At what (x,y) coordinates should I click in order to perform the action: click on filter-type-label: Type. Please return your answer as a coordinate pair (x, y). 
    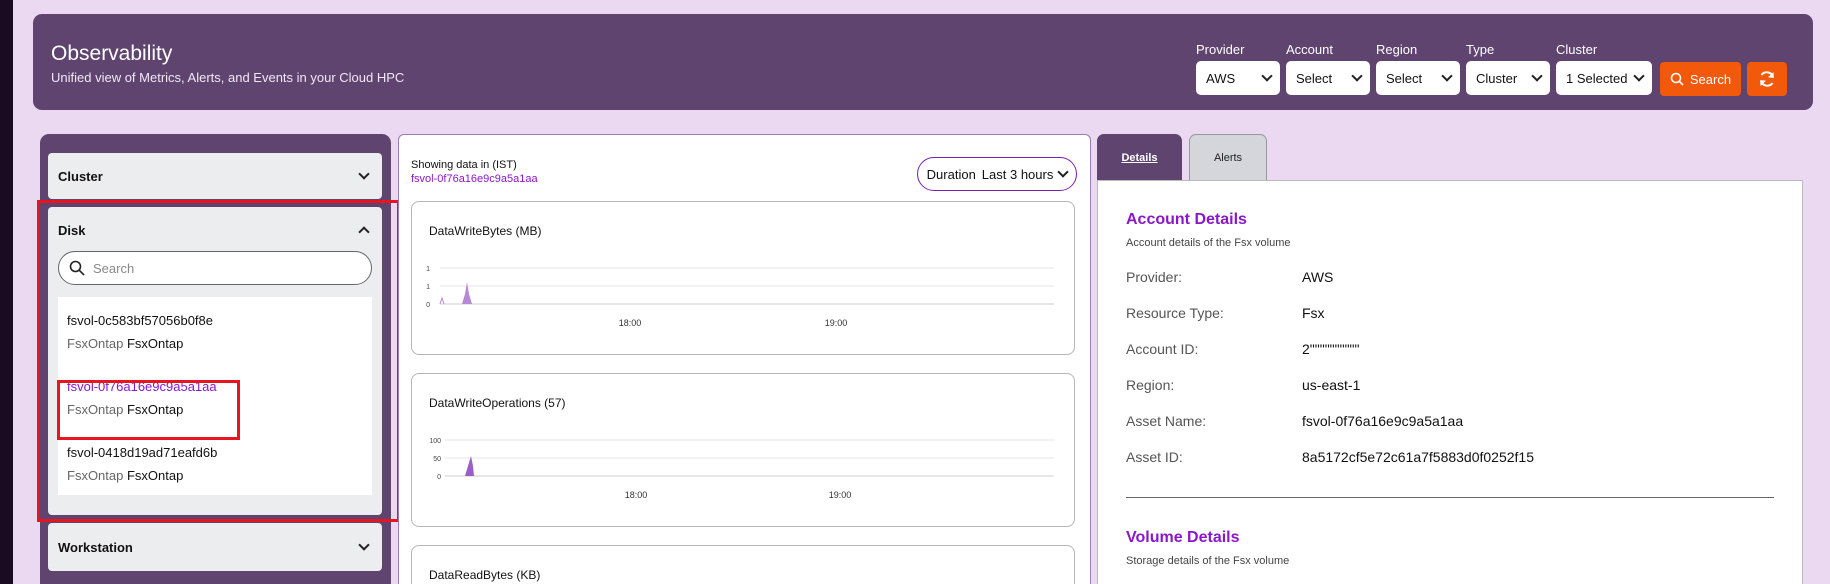
    Looking at the image, I should click on (1480, 49).